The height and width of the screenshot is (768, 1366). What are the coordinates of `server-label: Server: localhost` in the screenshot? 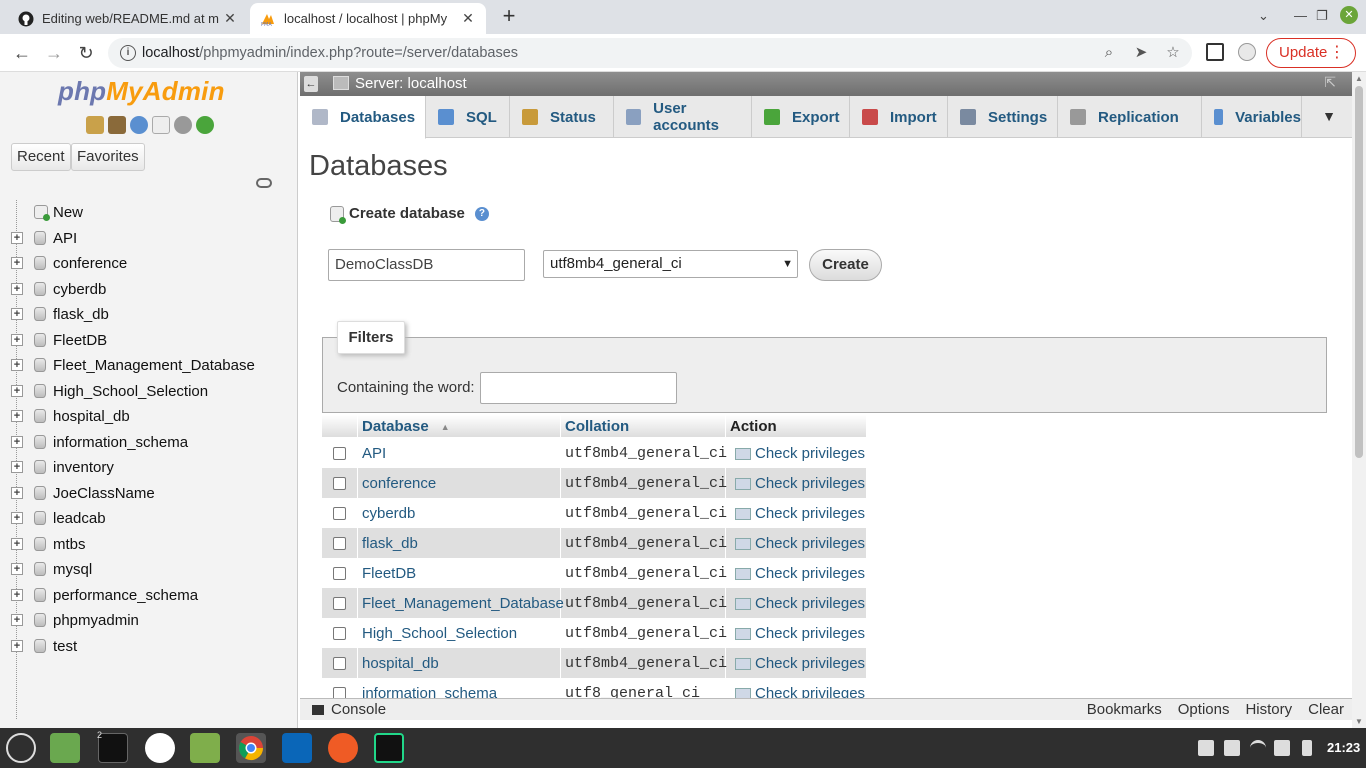 It's located at (411, 83).